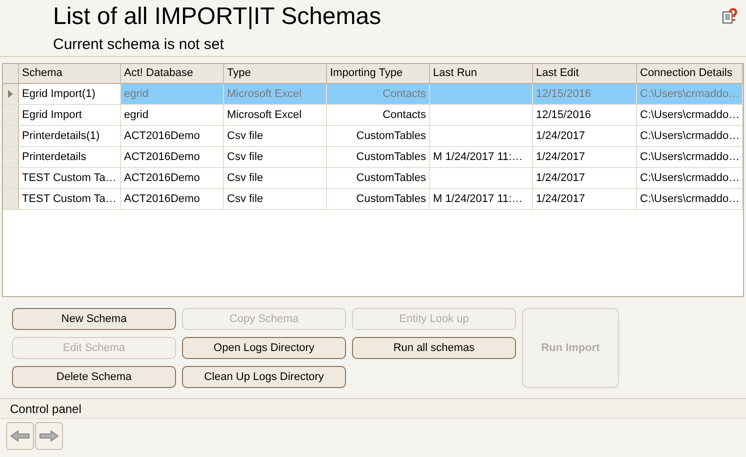 The height and width of the screenshot is (457, 746). I want to click on column-header: Type, so click(275, 73).